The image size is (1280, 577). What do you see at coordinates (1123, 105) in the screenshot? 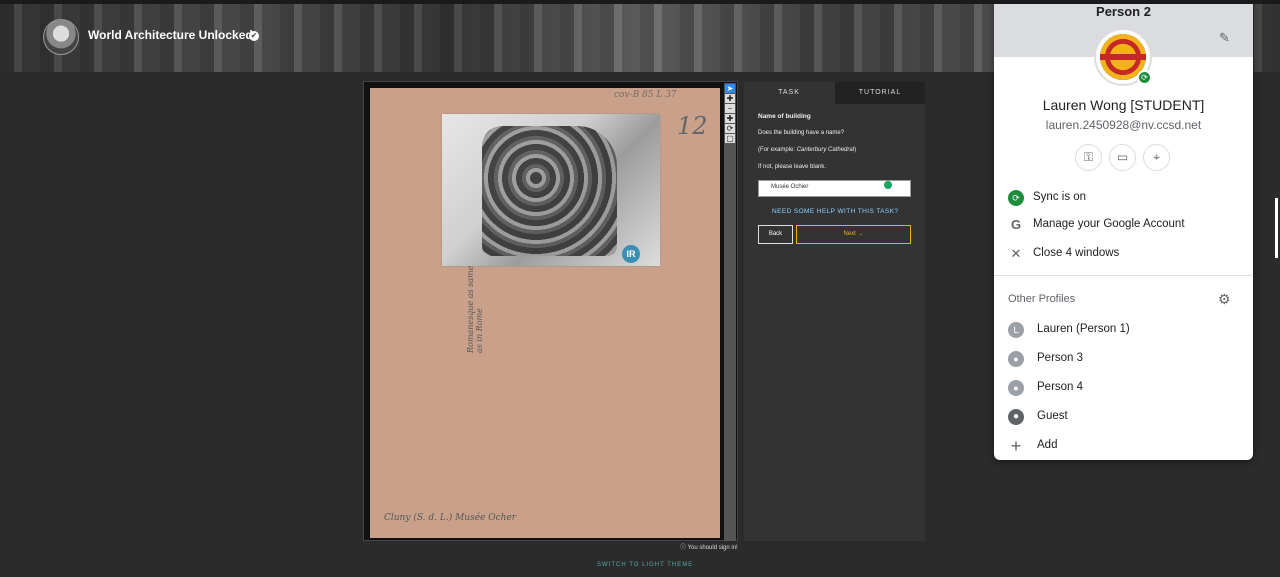
I see `user-name: Lauren Wong [STUDENT]` at bounding box center [1123, 105].